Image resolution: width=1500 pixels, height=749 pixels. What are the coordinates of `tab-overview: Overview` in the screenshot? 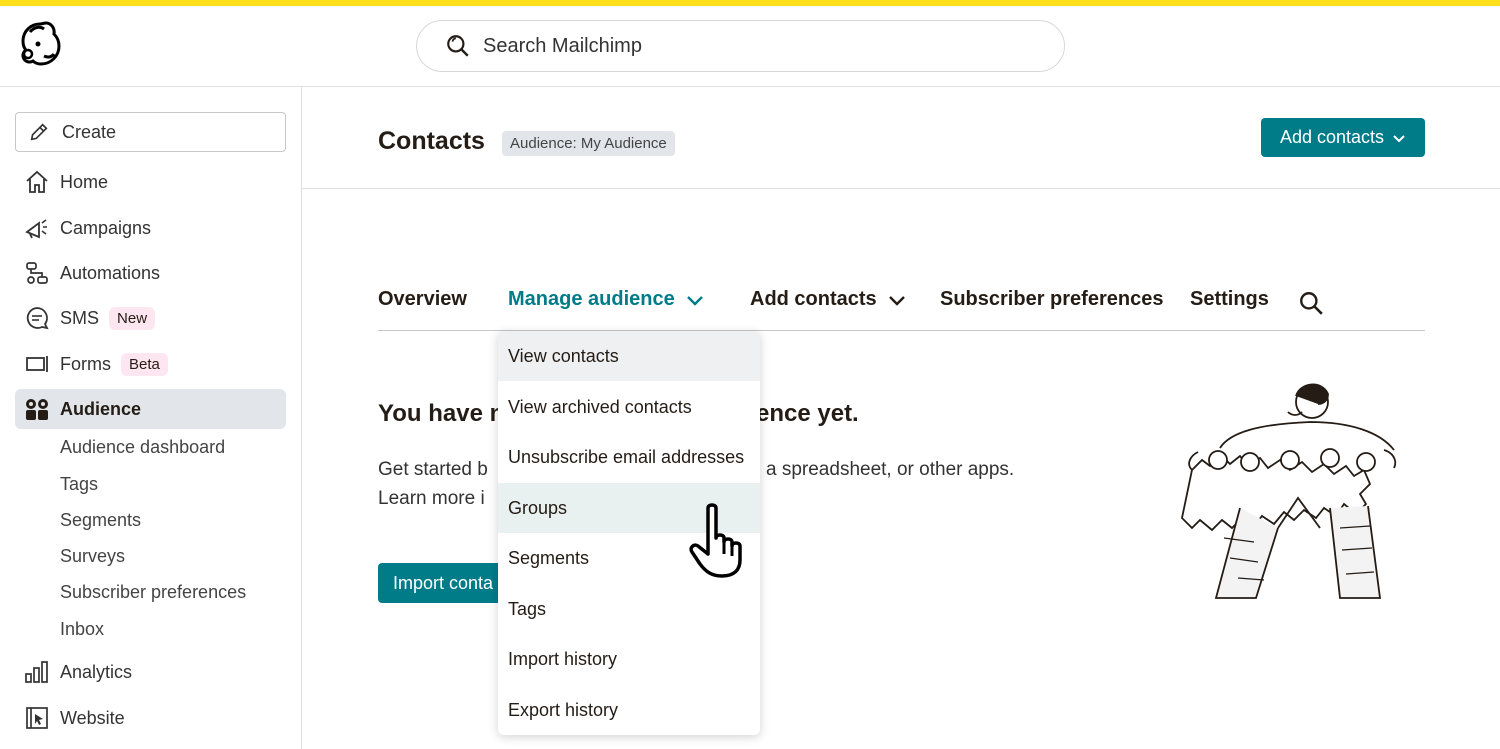 It's located at (422, 299).